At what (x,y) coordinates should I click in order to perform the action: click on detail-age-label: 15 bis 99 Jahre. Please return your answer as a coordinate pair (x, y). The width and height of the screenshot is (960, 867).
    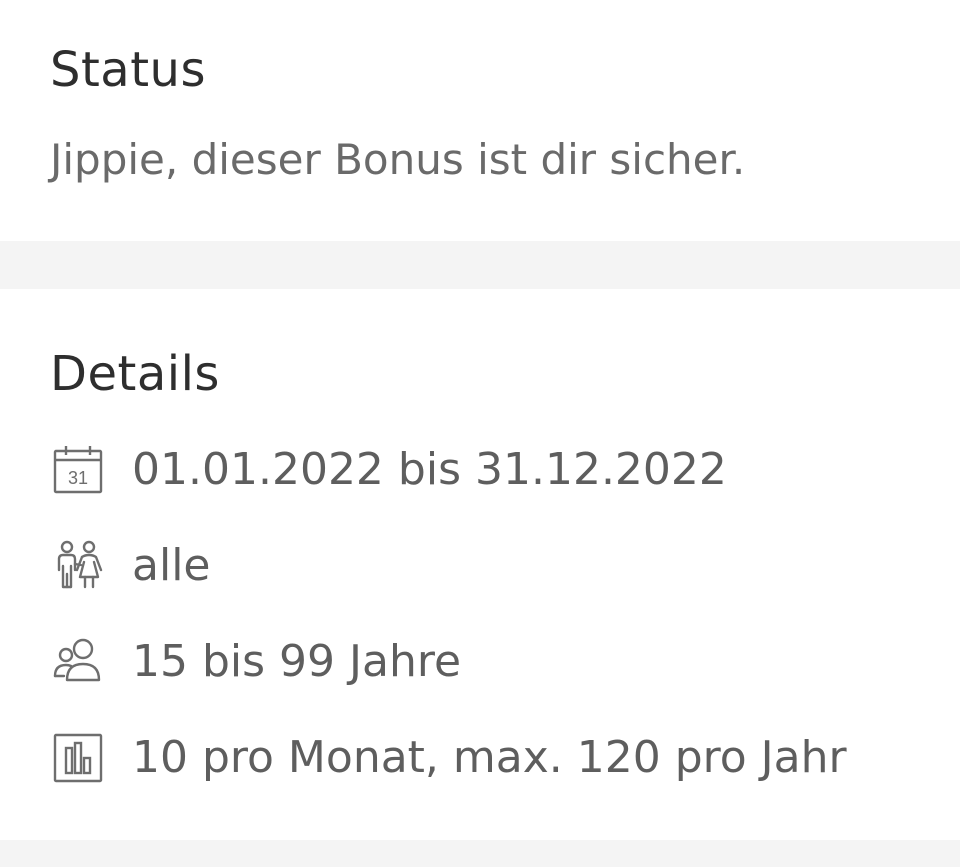
    Looking at the image, I should click on (297, 661).